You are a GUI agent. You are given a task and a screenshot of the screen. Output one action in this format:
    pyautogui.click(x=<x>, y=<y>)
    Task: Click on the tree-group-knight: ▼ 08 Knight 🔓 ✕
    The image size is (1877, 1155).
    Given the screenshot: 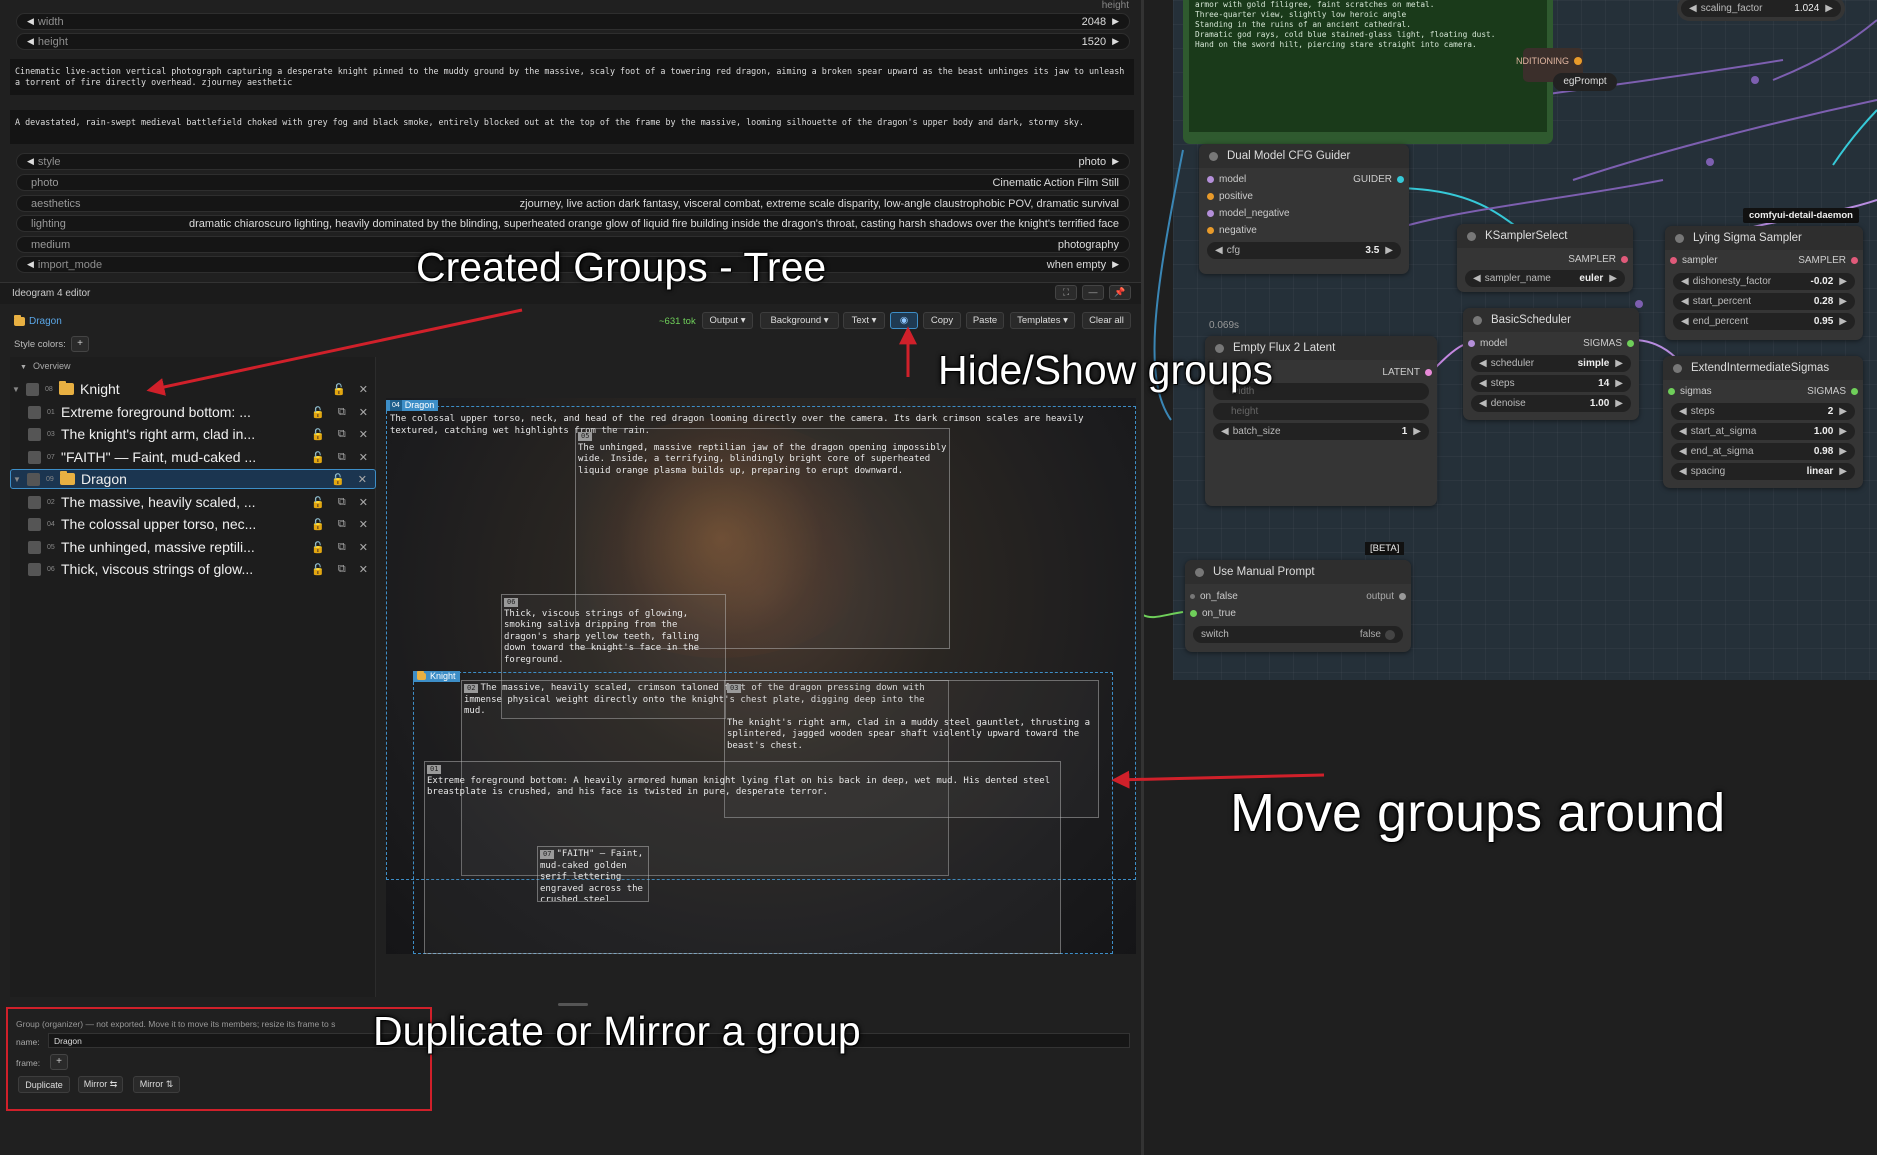 What is the action you would take?
    pyautogui.click(x=193, y=389)
    